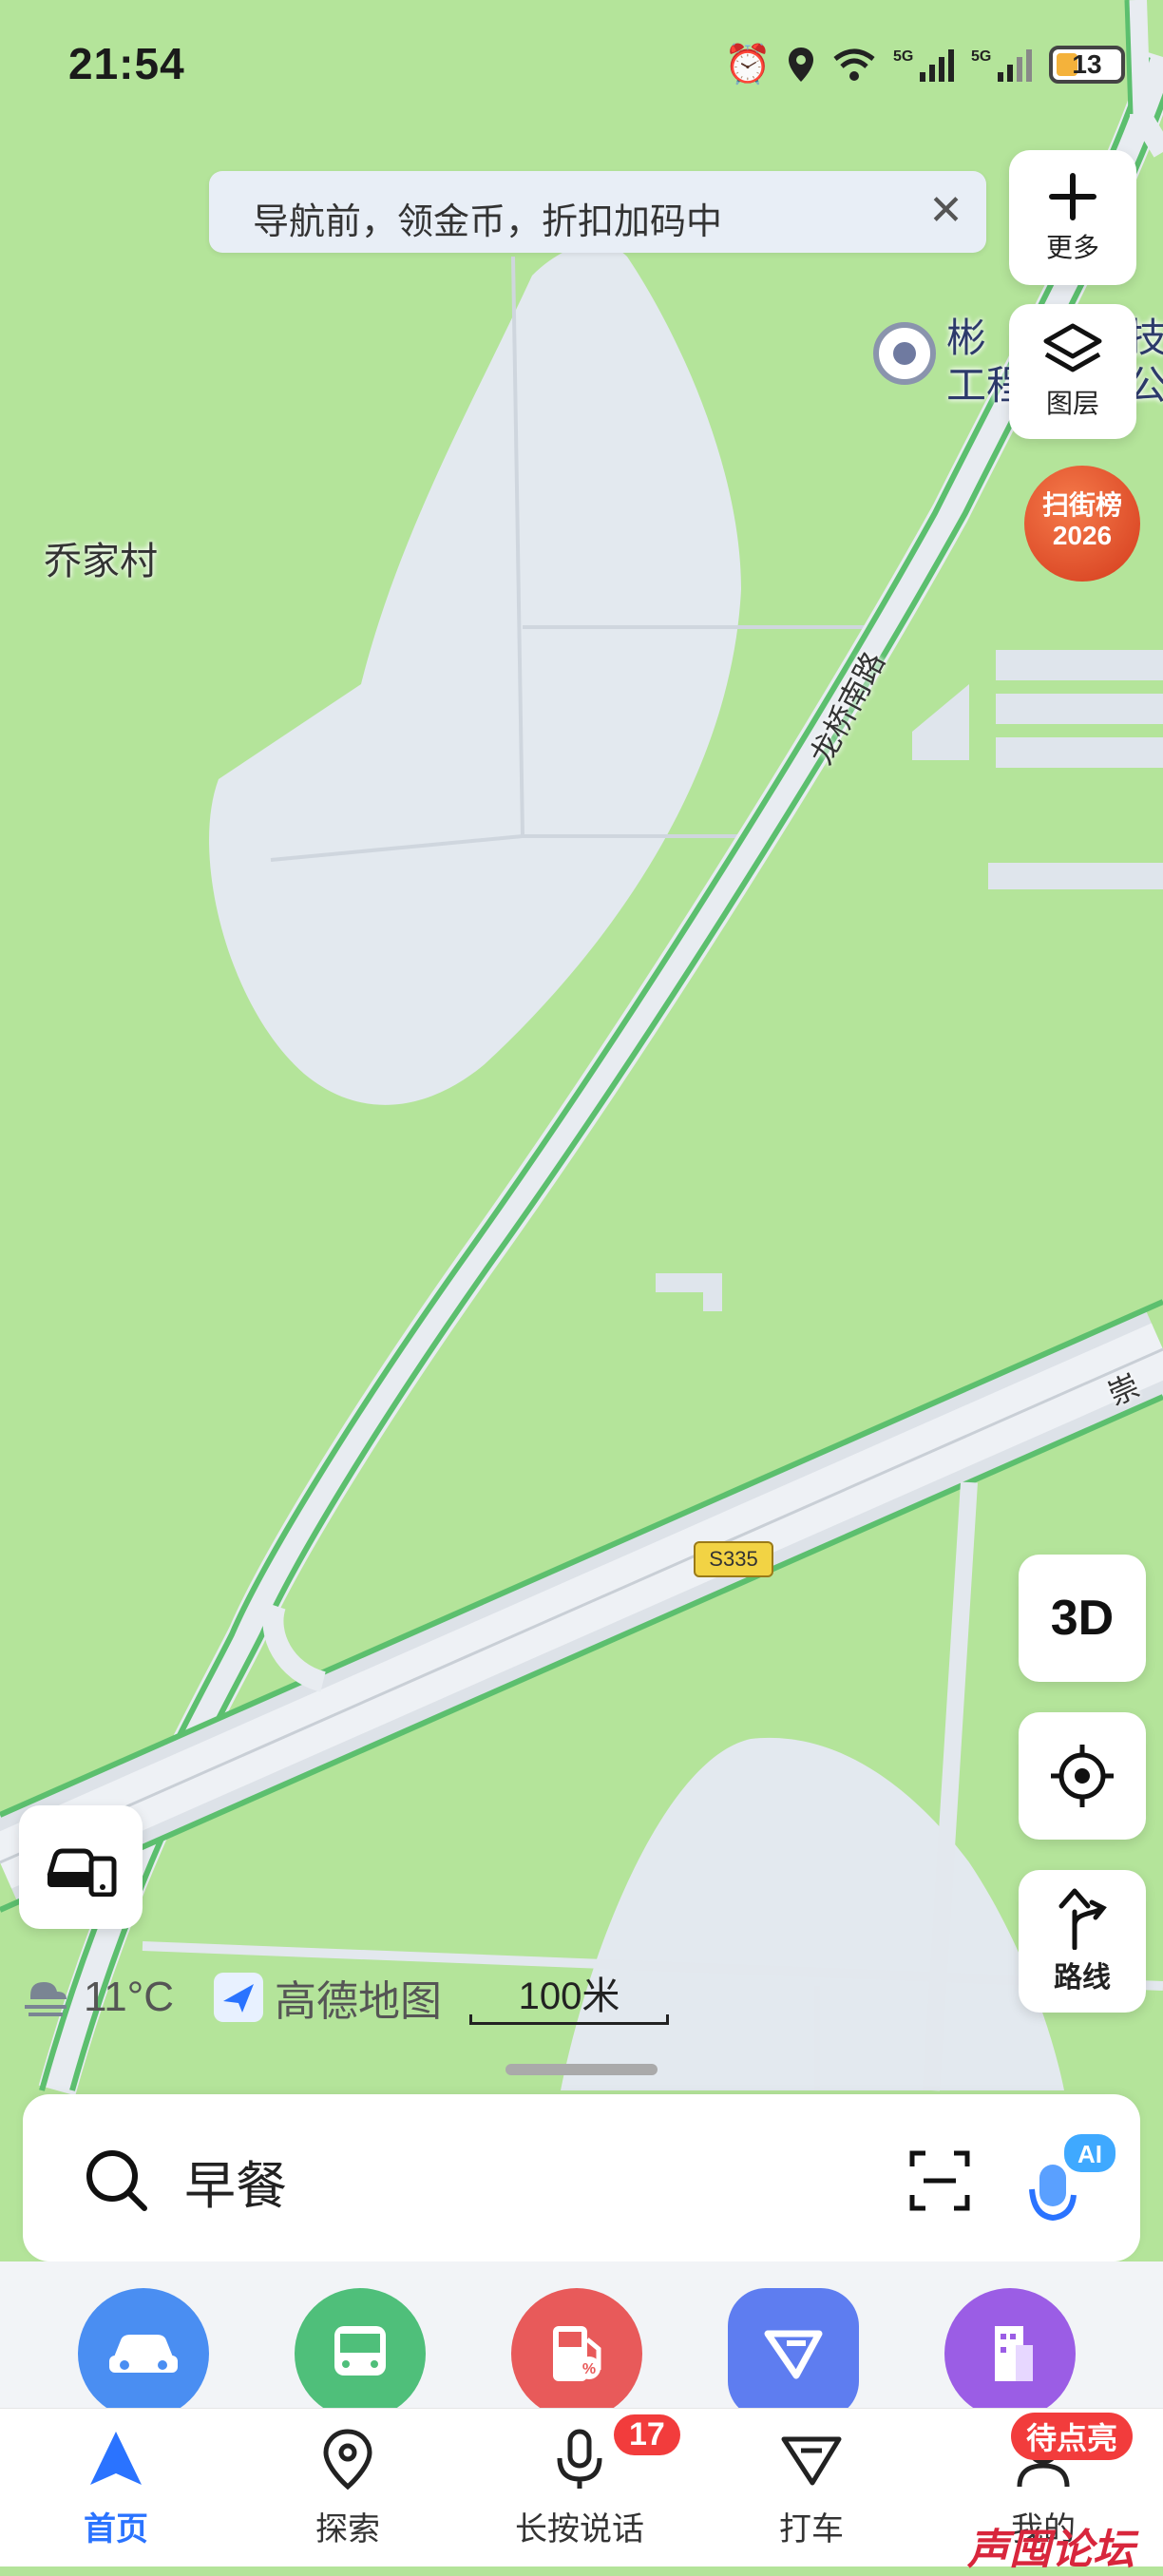 The width and height of the screenshot is (1163, 2576). I want to click on route-label: 路线, so click(1082, 1978).